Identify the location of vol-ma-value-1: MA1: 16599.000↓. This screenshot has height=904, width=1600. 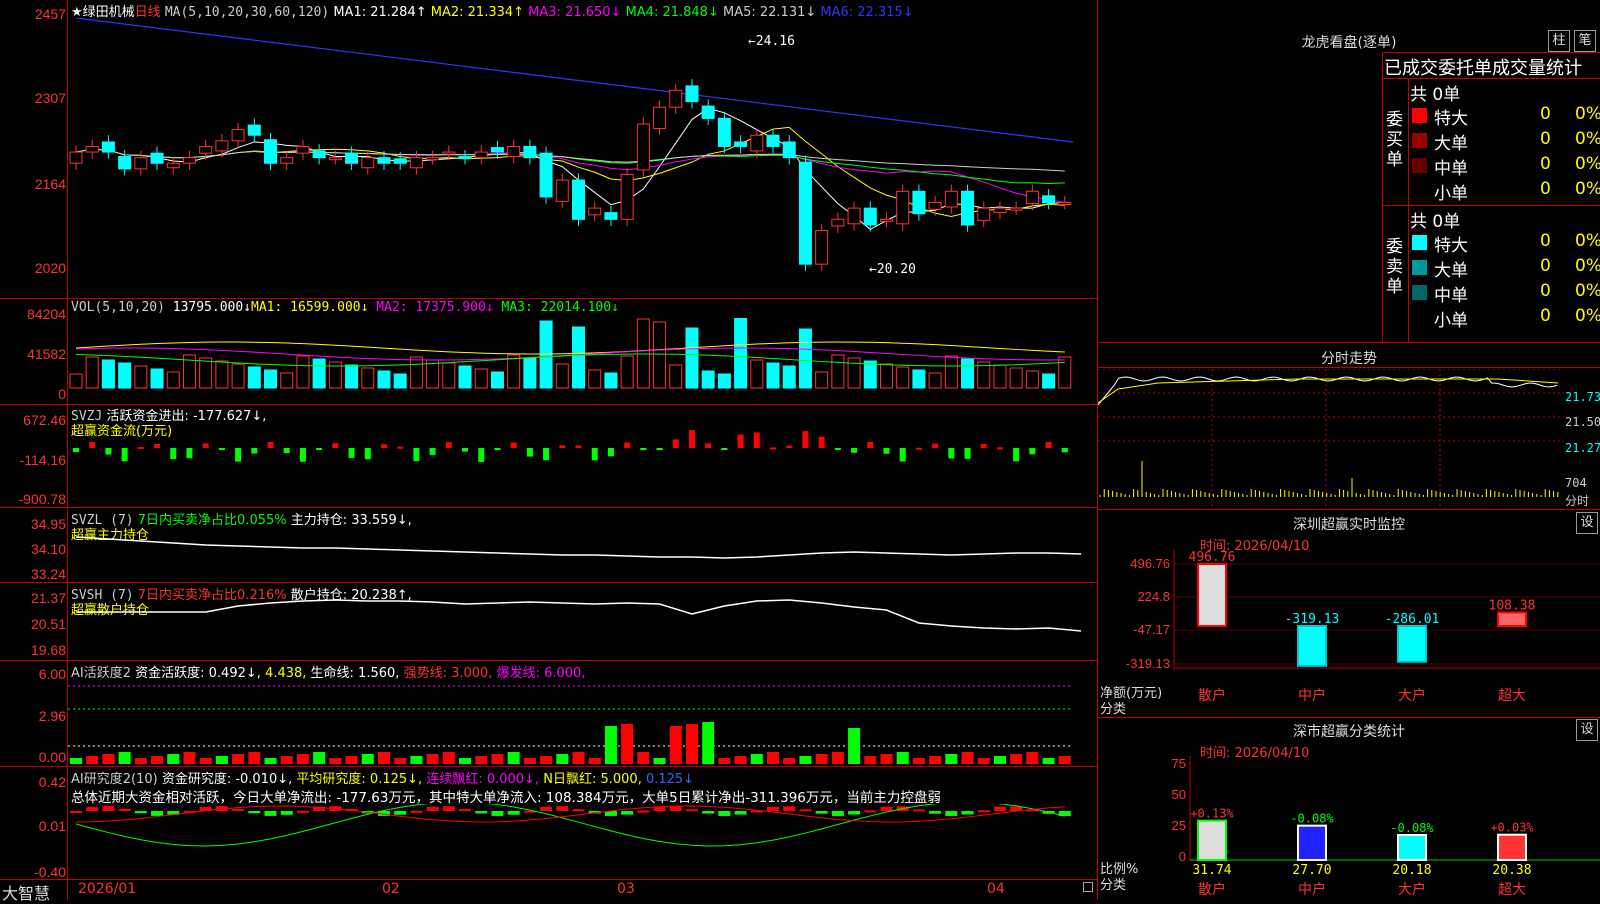
(310, 307).